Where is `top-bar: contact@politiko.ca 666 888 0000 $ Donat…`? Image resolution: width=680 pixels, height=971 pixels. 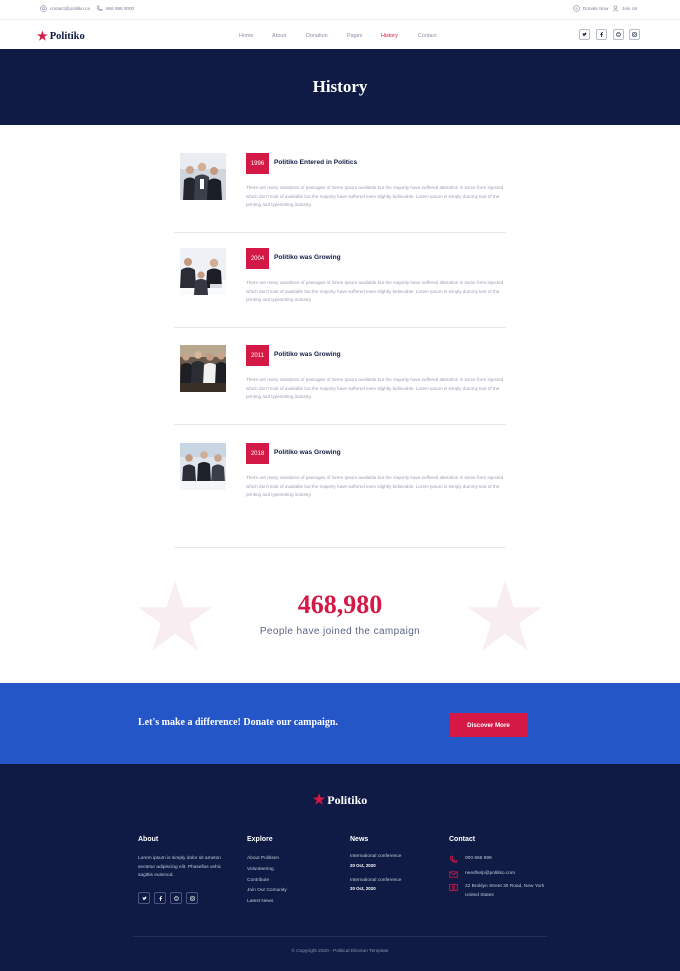
top-bar: contact@politiko.ca 666 888 0000 $ Donat… is located at coordinates (340, 10).